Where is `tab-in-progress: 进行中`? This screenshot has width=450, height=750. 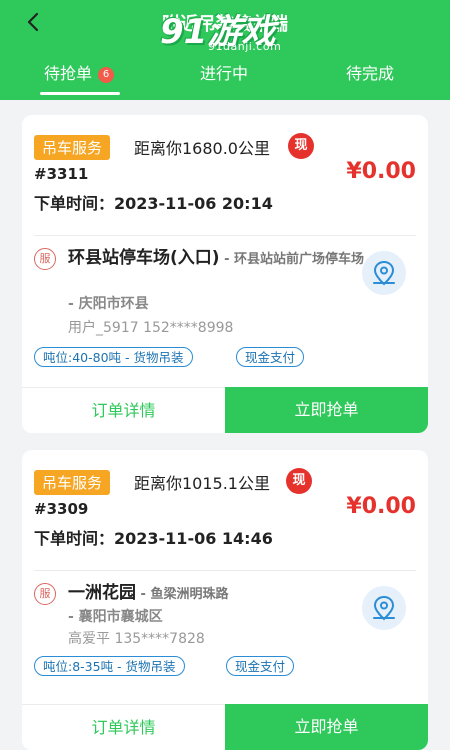 tab-in-progress: 进行中 is located at coordinates (224, 78).